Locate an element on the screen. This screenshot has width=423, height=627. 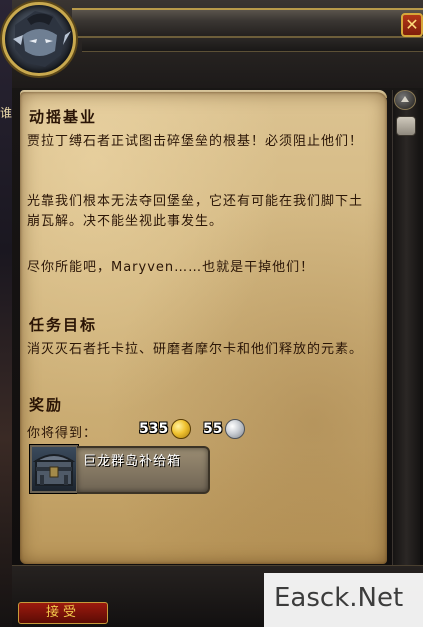
reward-item-name: 巨龙群岛补给箱 is located at coordinates (132, 461).